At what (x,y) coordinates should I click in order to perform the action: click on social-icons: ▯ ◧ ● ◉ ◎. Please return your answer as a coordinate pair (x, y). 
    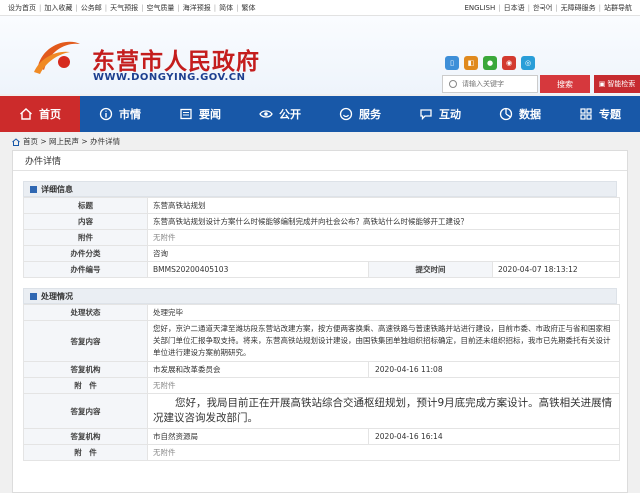
    Looking at the image, I should click on (490, 63).